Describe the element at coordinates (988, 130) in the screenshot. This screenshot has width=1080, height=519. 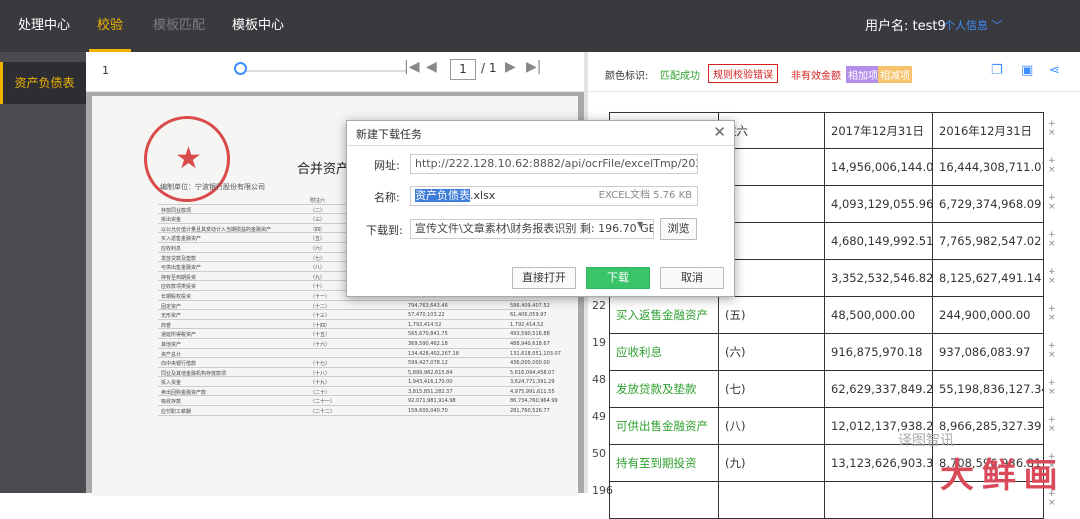
I see `table-cell: 2016年12月31日` at that location.